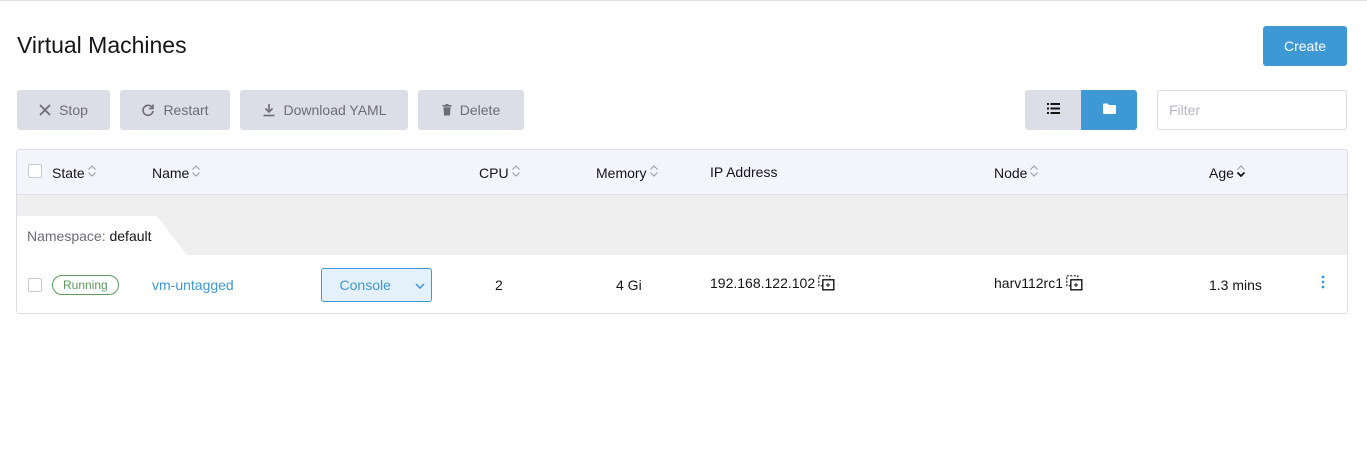 This screenshot has height=459, width=1367. Describe the element at coordinates (1235, 285) in the screenshot. I see `age-value: 1.3 mins` at that location.